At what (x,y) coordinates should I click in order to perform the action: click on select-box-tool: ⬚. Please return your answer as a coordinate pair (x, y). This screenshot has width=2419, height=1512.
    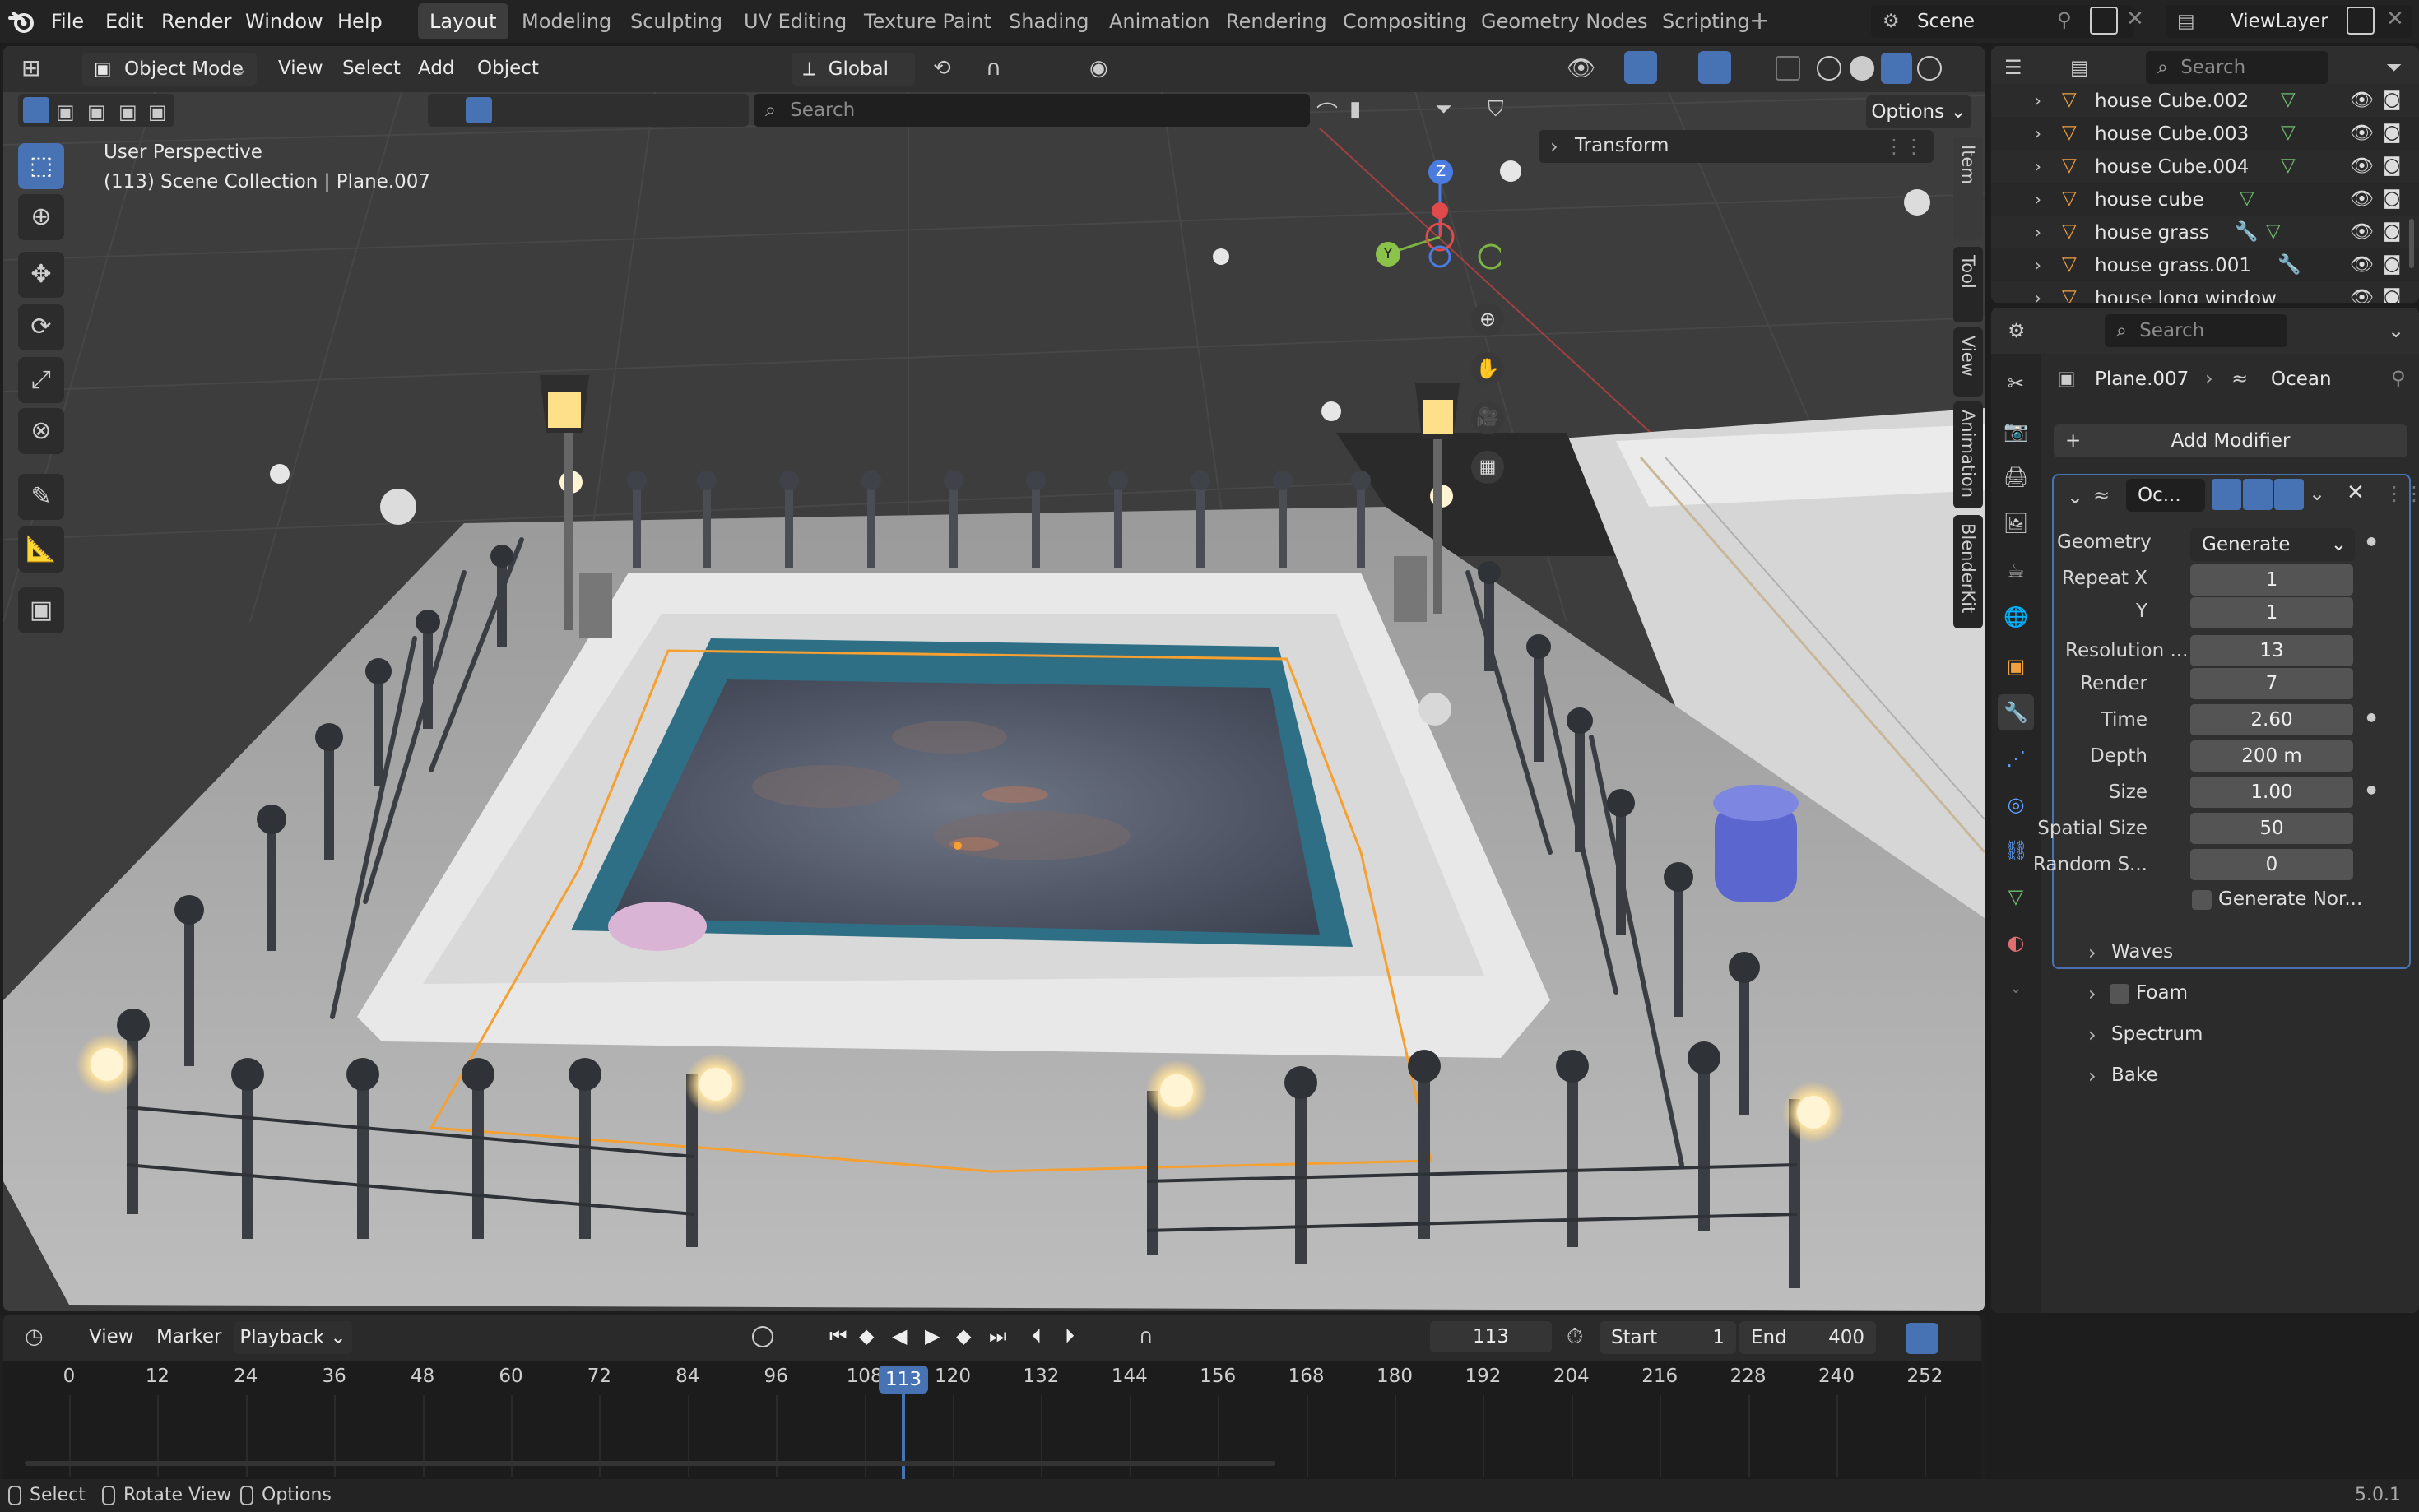
    Looking at the image, I should click on (41, 166).